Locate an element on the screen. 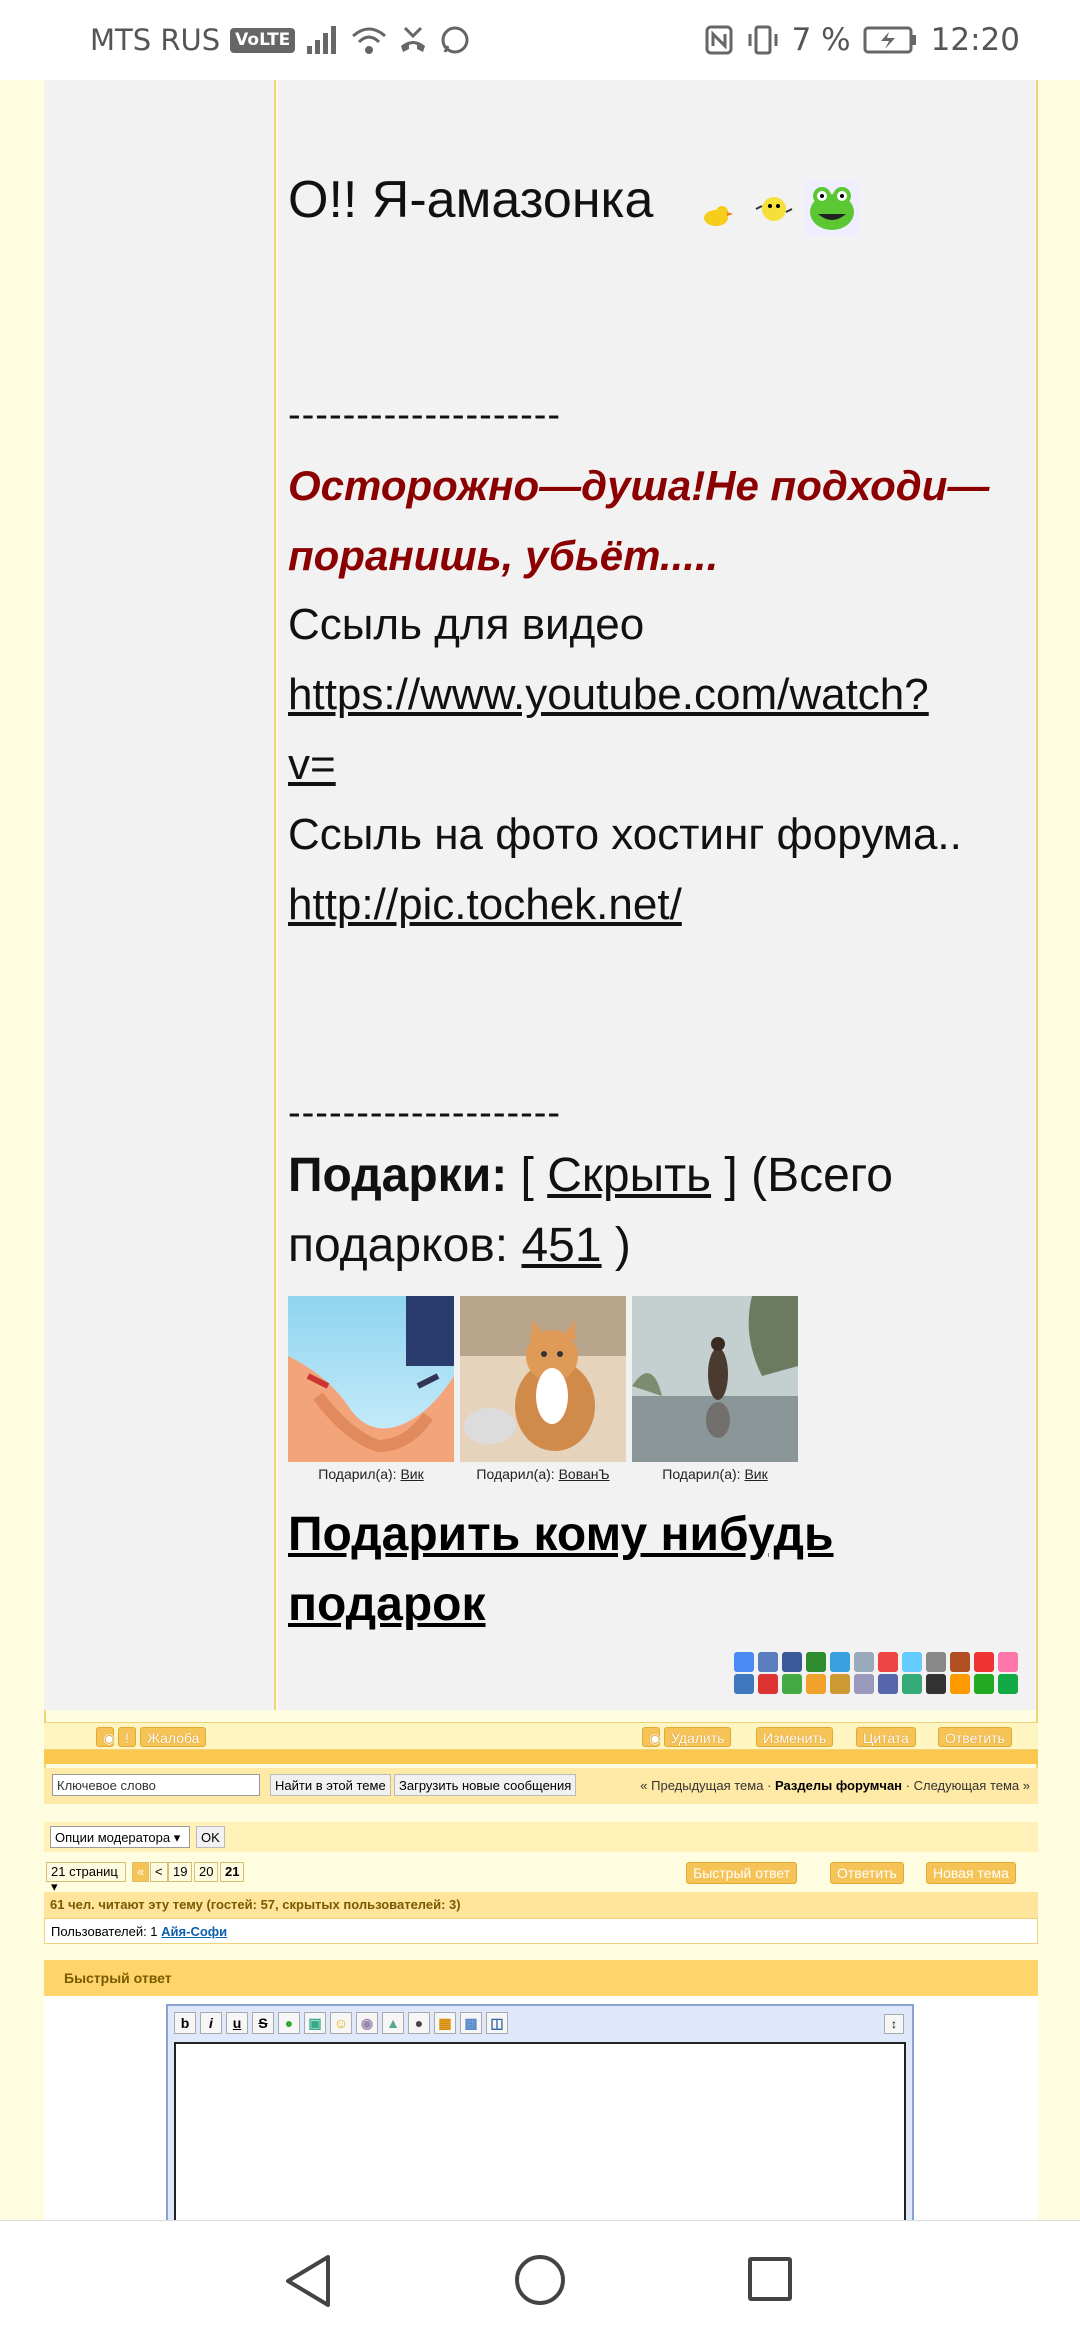 The width and height of the screenshot is (1080, 2340). prev-page-button: < is located at coordinates (159, 1872).